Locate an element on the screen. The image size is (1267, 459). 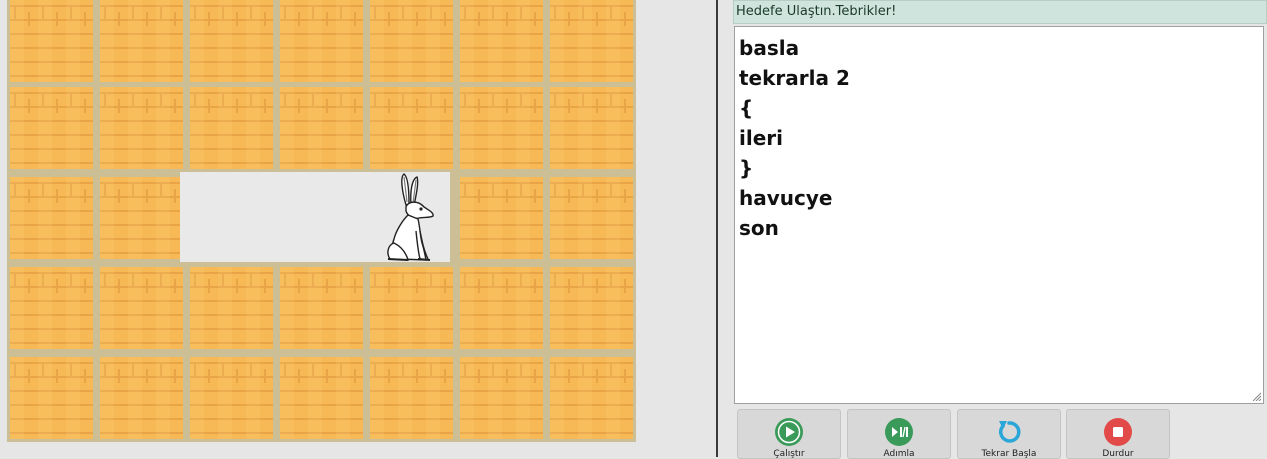
panel-divider is located at coordinates (717, 228).